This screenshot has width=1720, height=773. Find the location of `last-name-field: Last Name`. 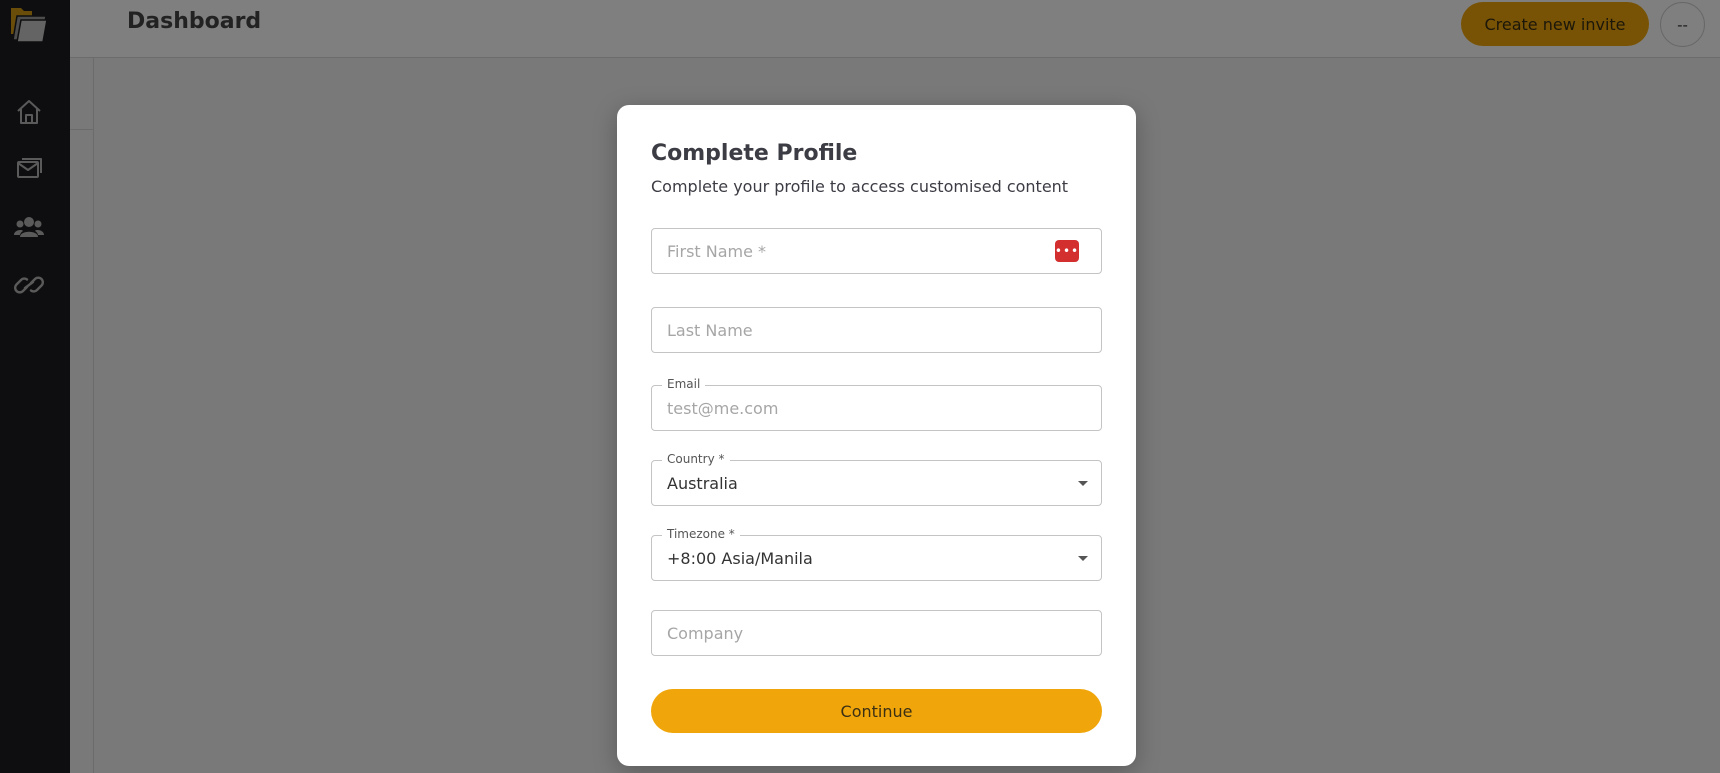

last-name-field: Last Name is located at coordinates (876, 330).